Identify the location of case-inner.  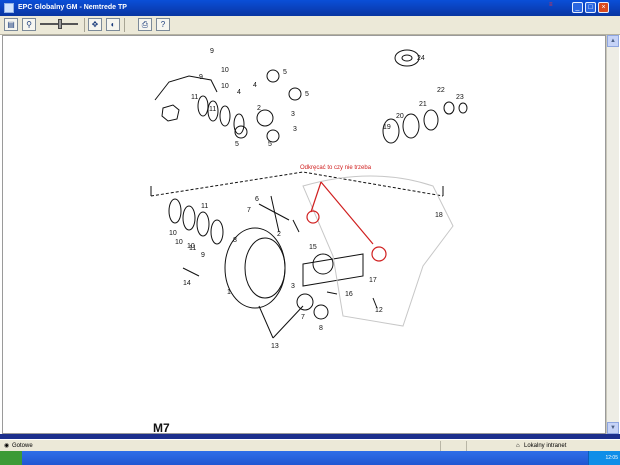
(265, 268).